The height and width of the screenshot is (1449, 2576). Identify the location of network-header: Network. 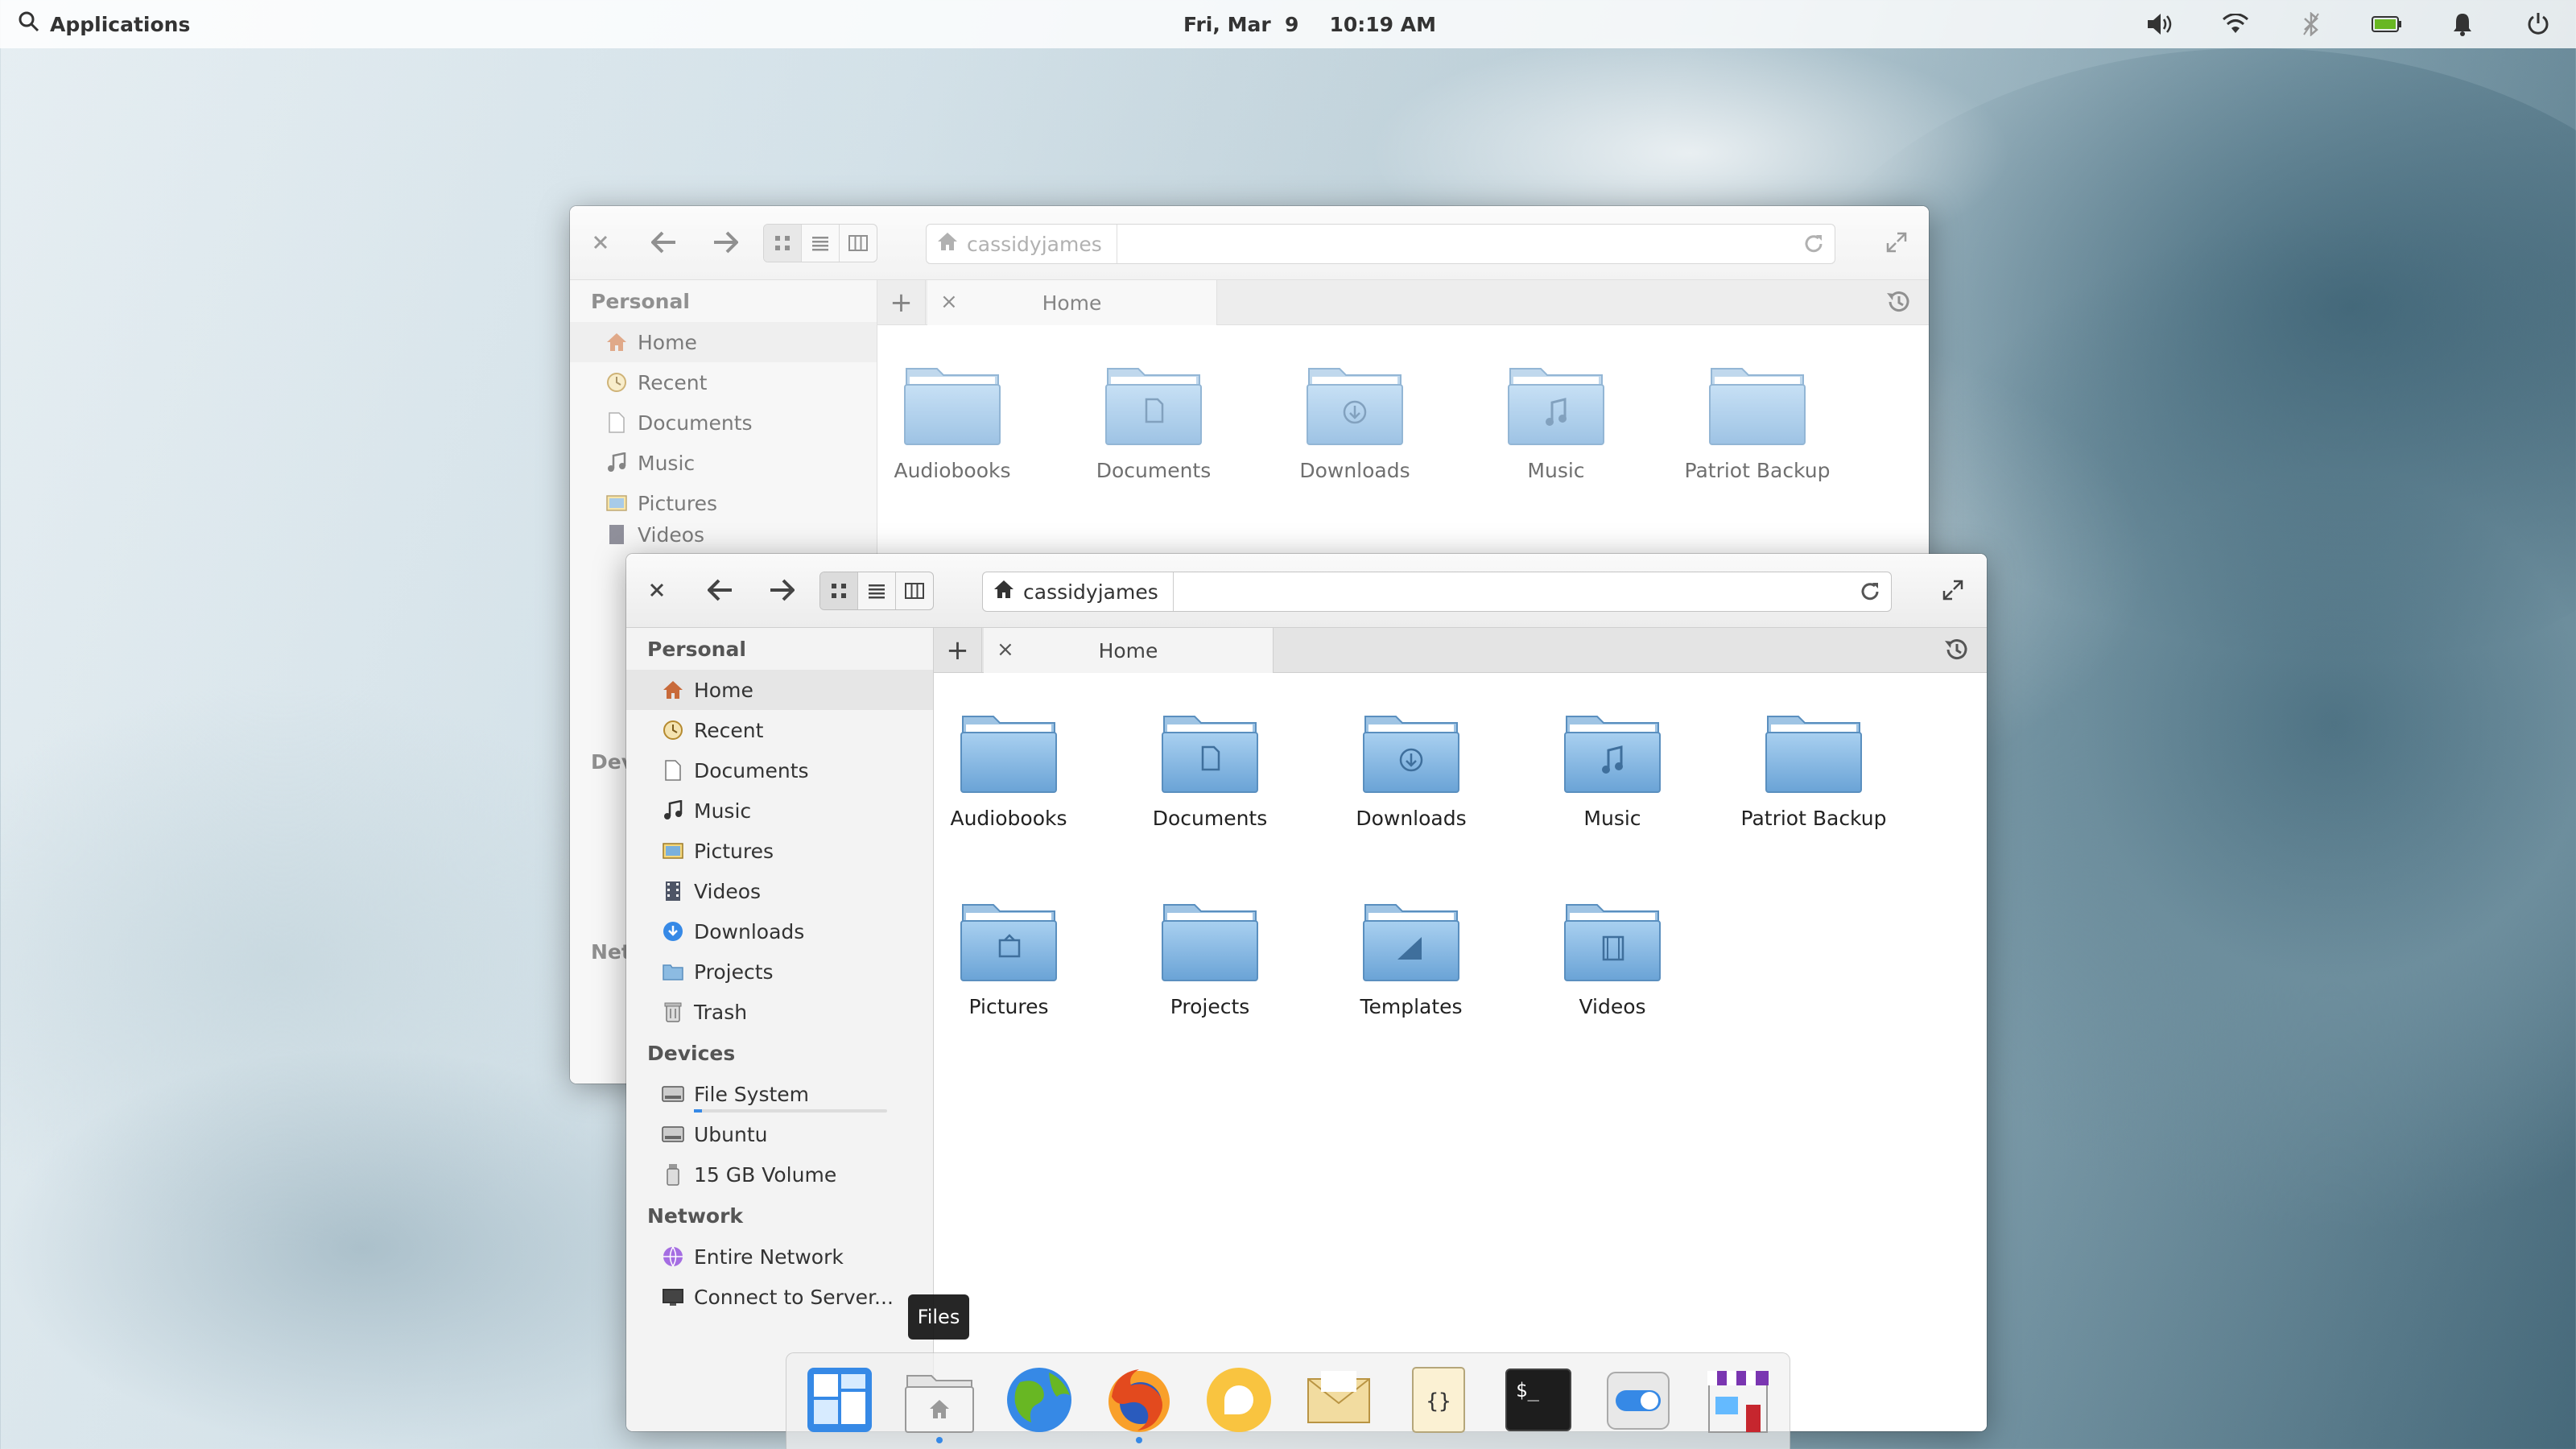
(695, 1215).